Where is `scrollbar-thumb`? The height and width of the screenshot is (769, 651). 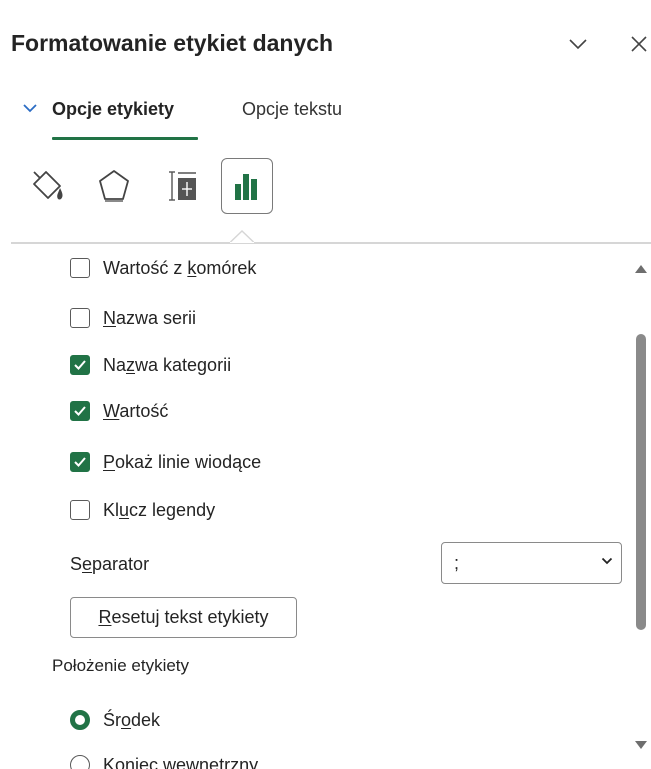
scrollbar-thumb is located at coordinates (641, 482).